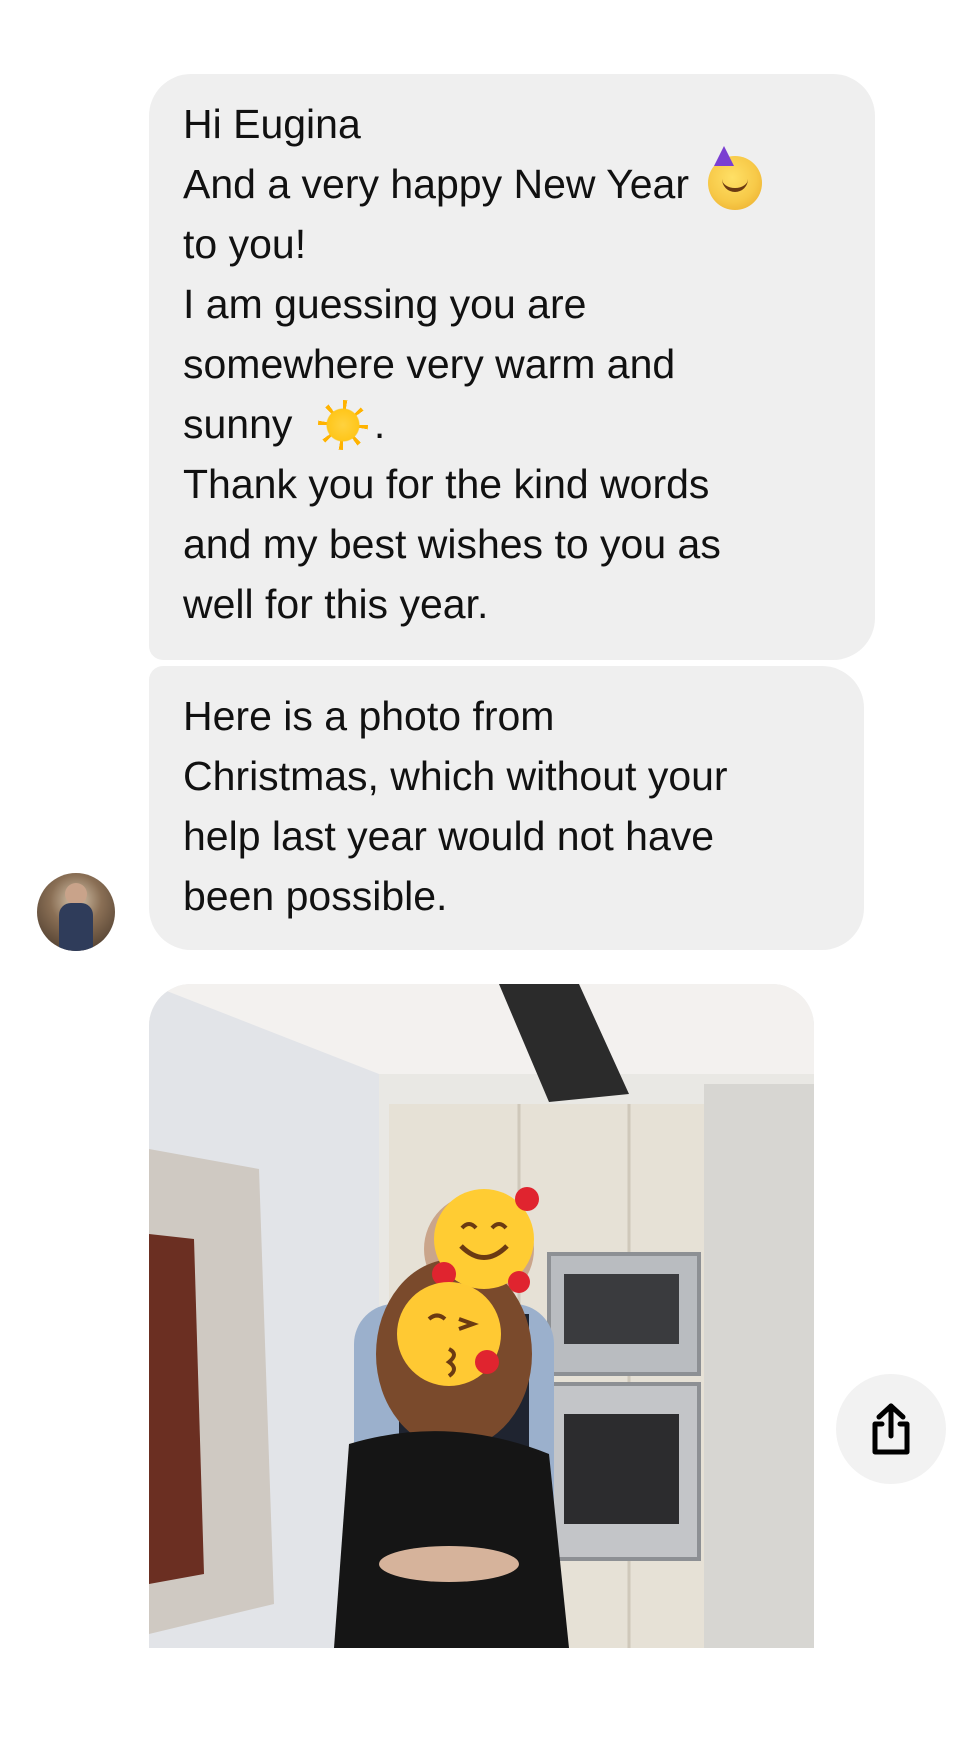 The image size is (980, 1742). What do you see at coordinates (243, 424) in the screenshot?
I see `message-line-text: sunny` at bounding box center [243, 424].